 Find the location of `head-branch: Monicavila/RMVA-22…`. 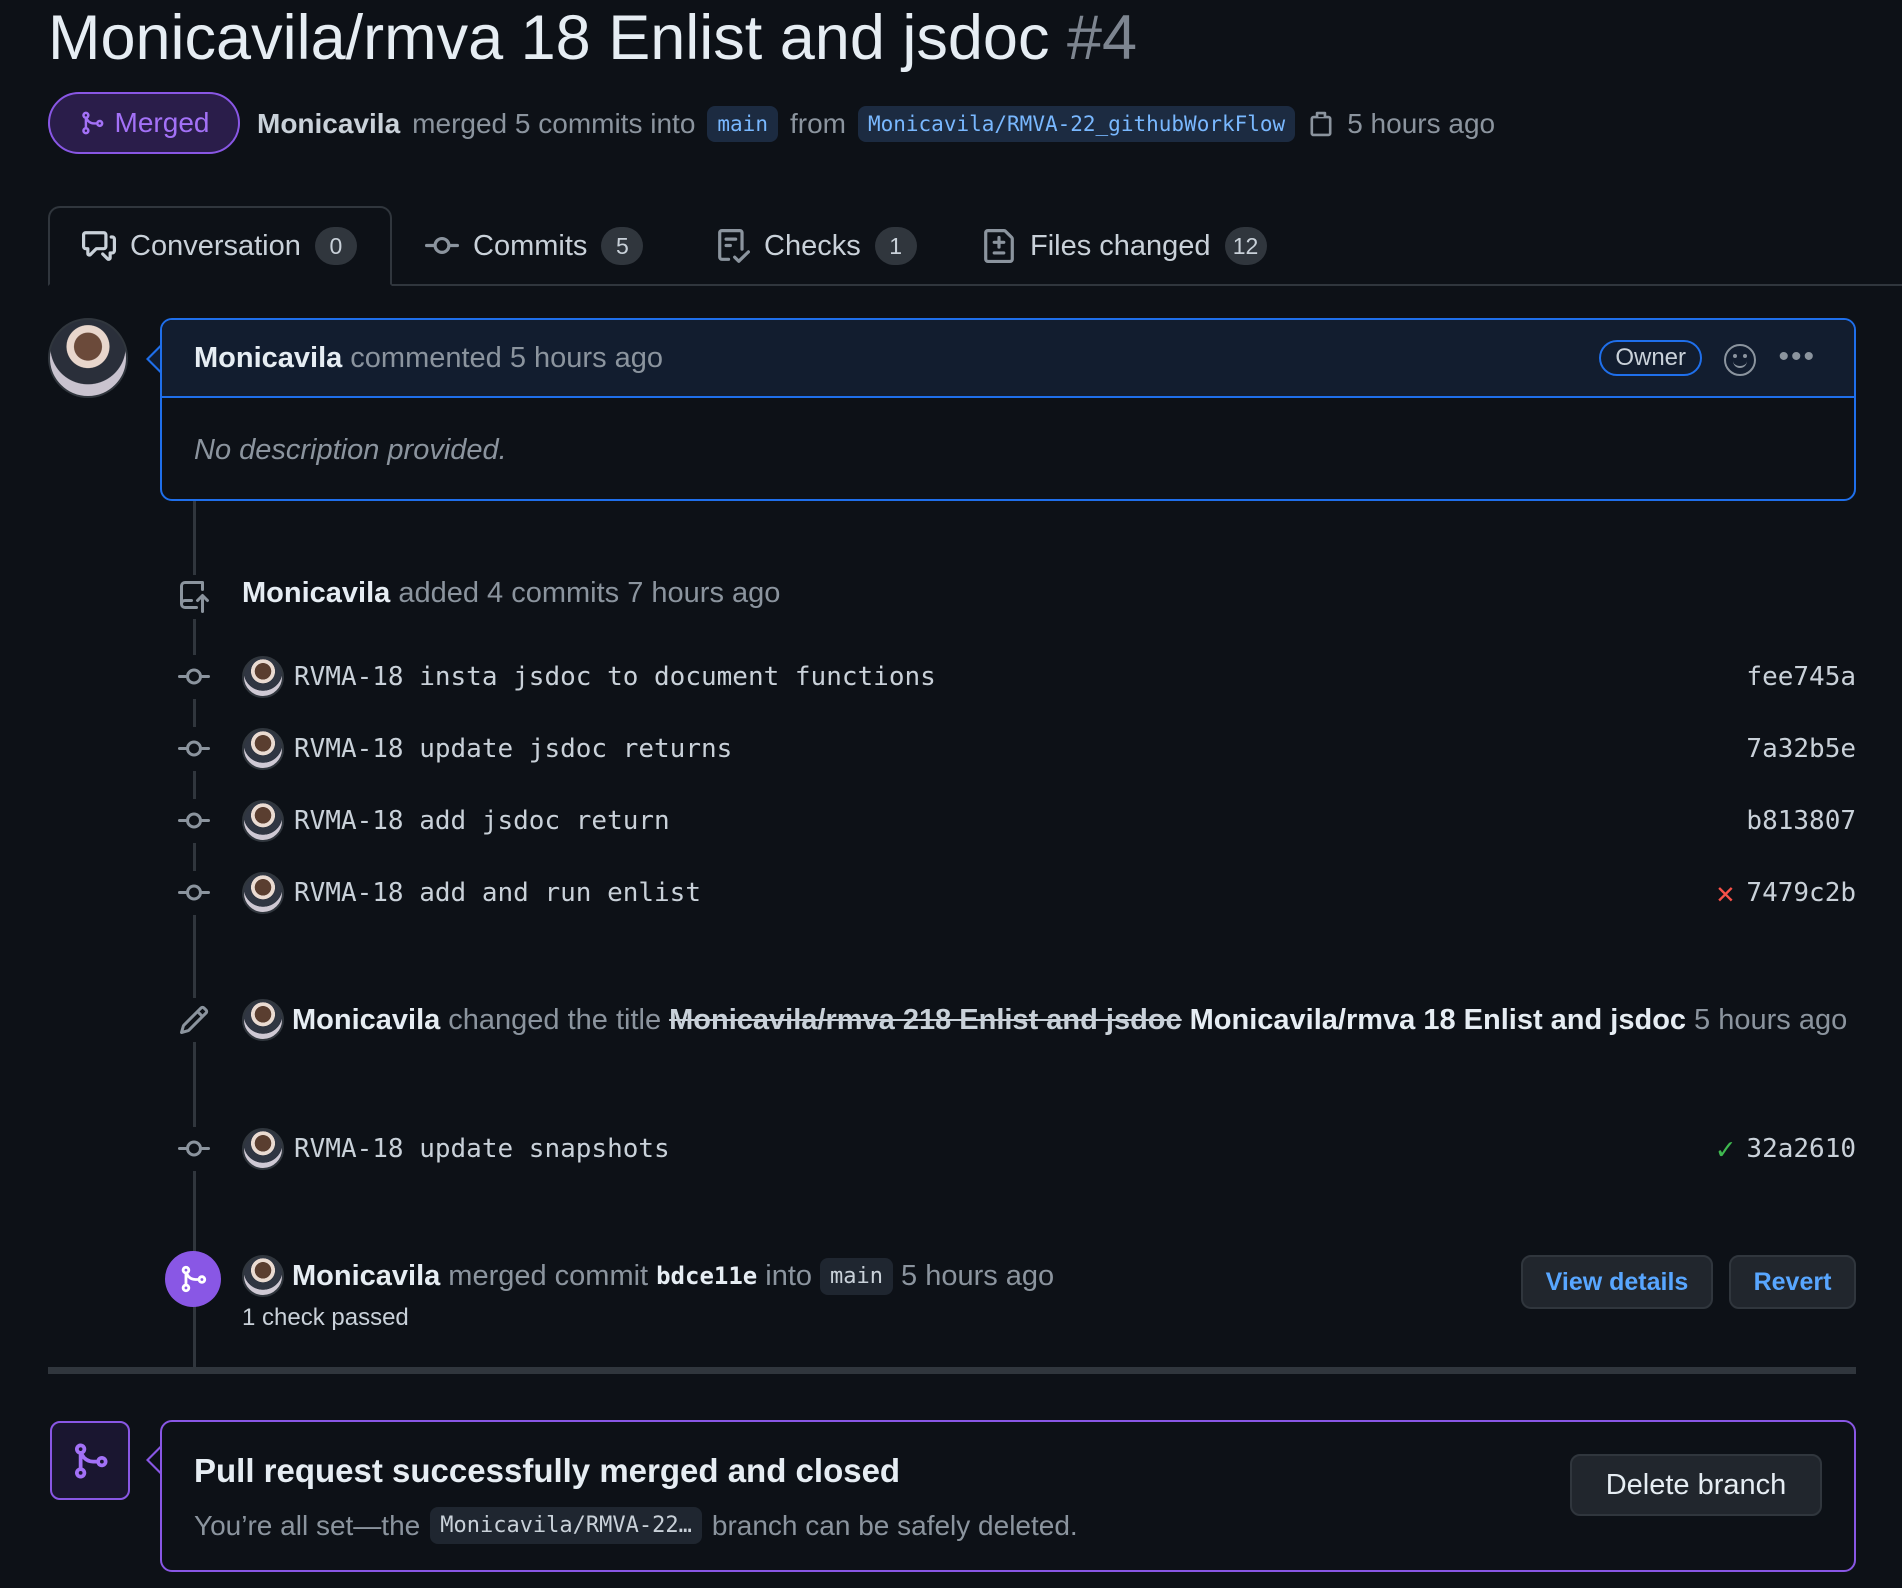

head-branch: Monicavila/RMVA-22… is located at coordinates (566, 1525).